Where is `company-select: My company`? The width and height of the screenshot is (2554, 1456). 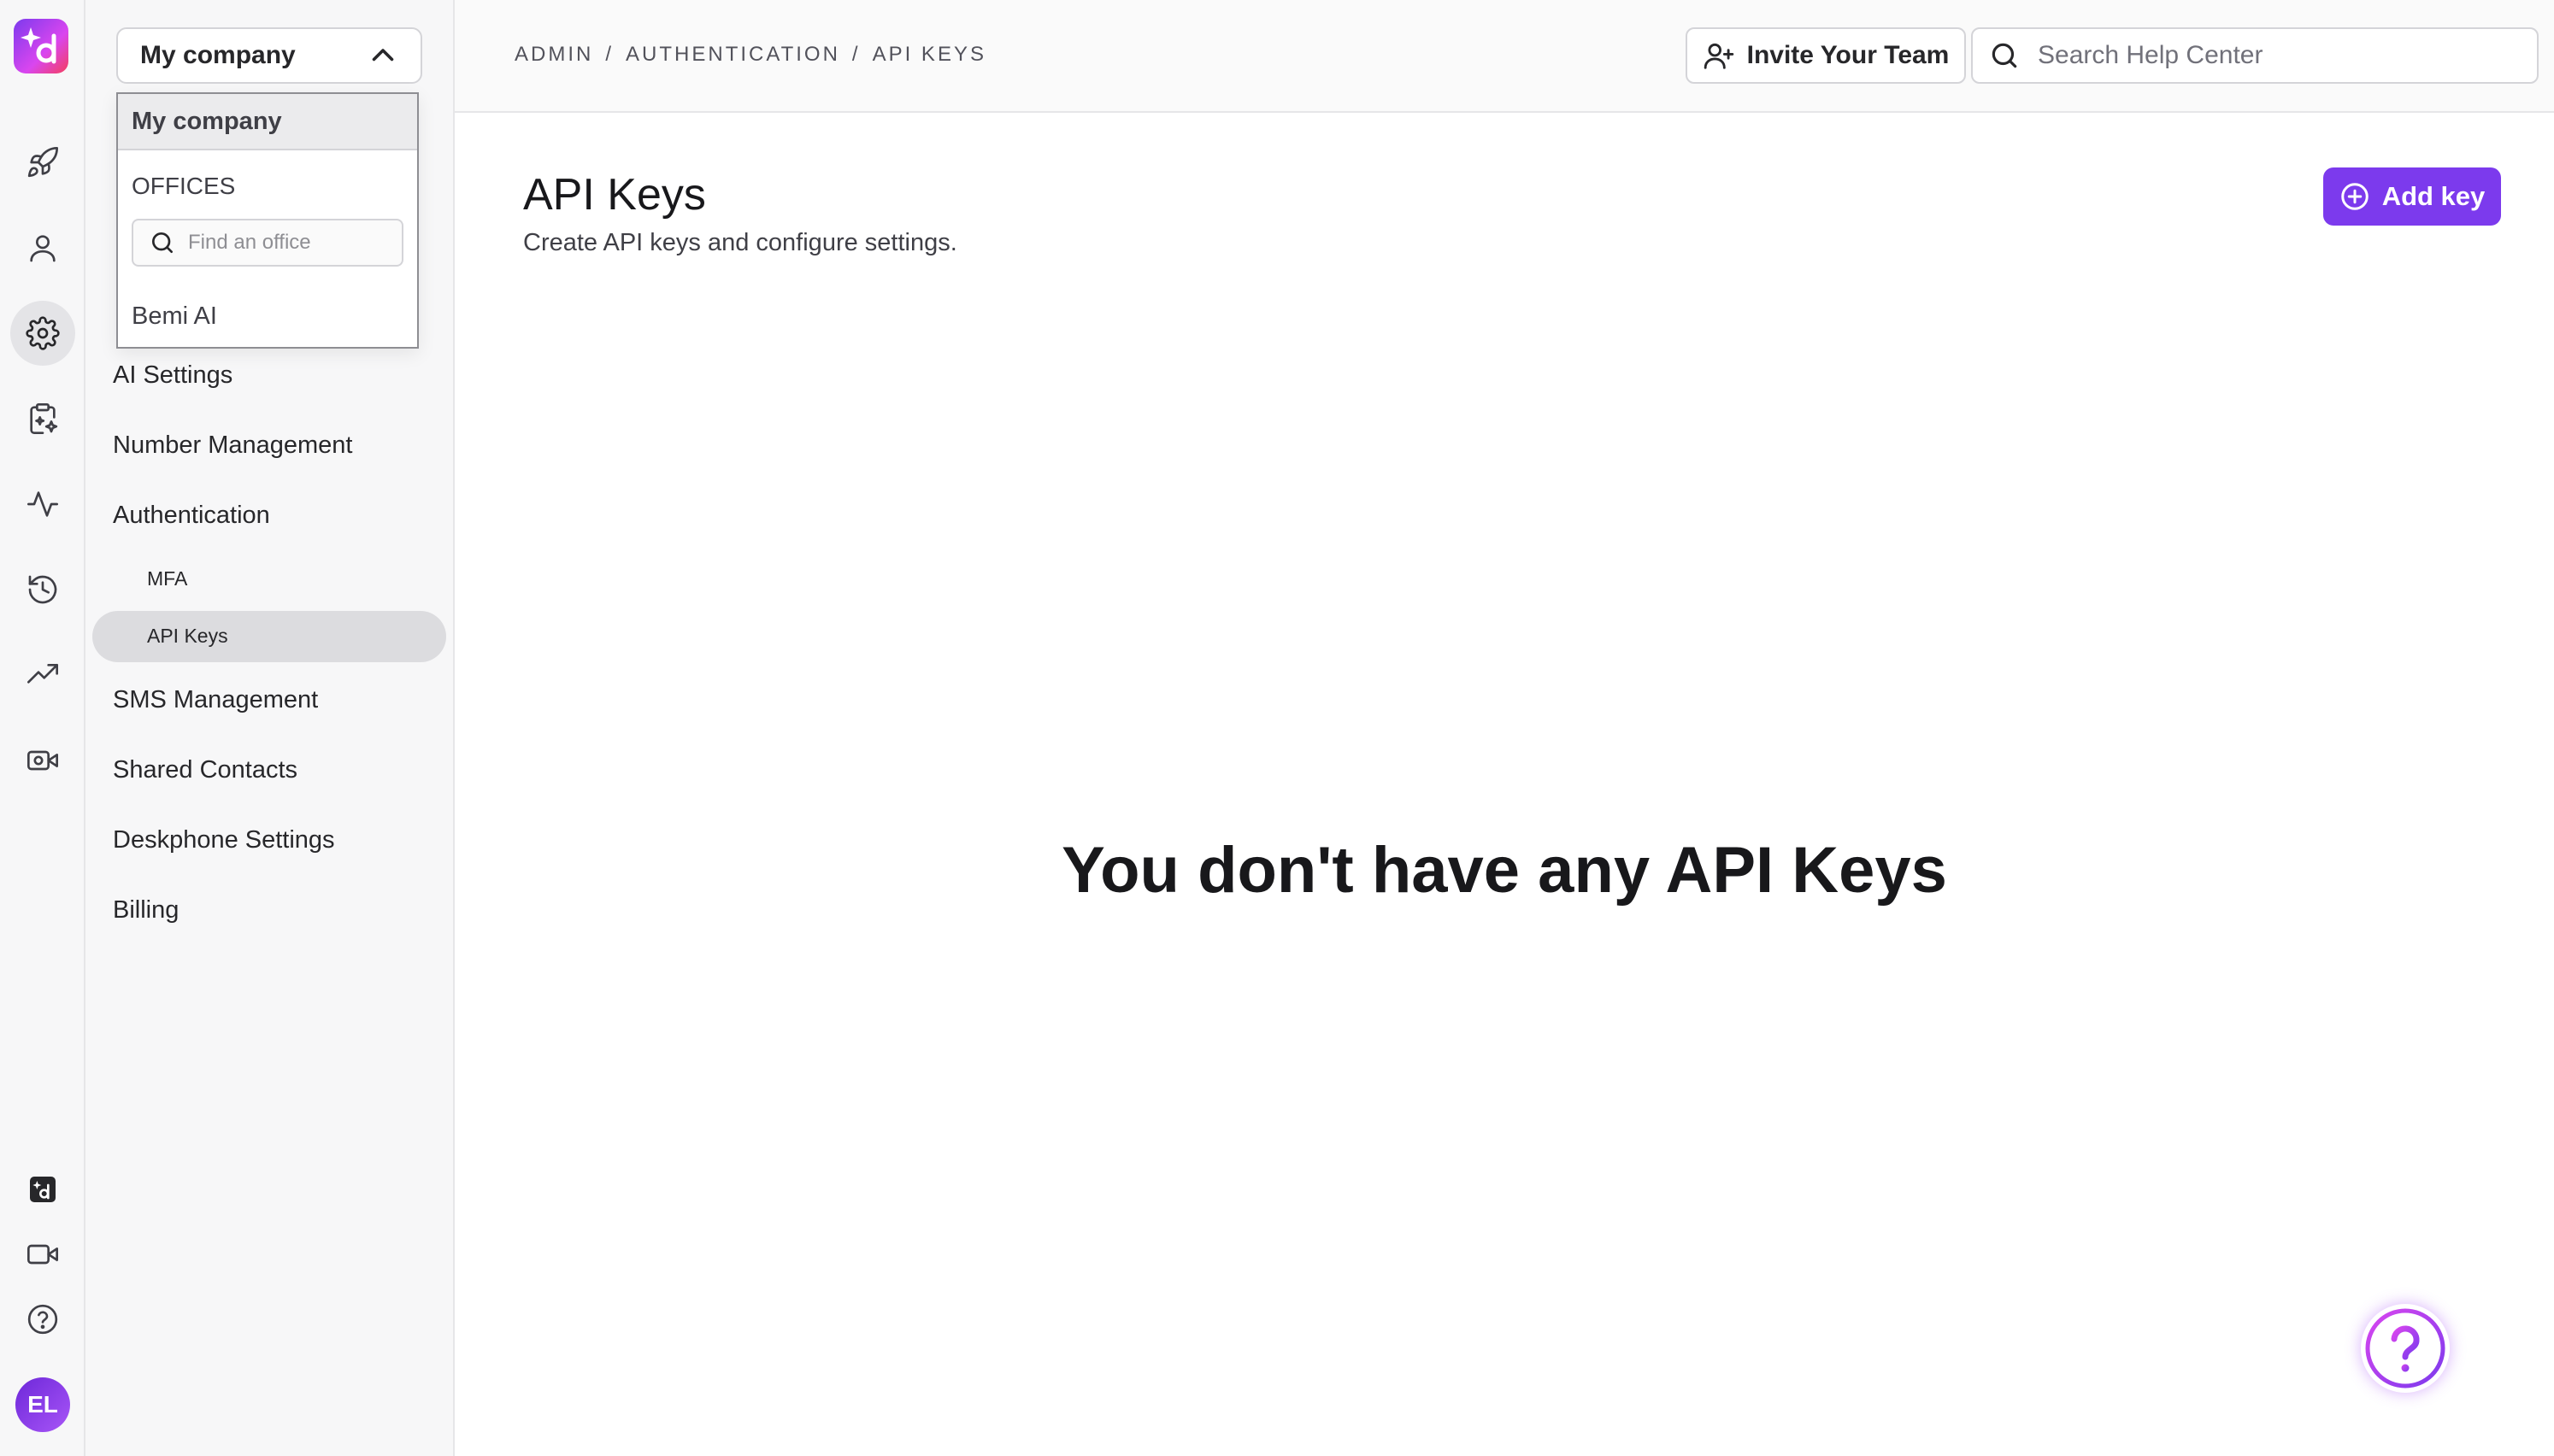 company-select: My company is located at coordinates (269, 55).